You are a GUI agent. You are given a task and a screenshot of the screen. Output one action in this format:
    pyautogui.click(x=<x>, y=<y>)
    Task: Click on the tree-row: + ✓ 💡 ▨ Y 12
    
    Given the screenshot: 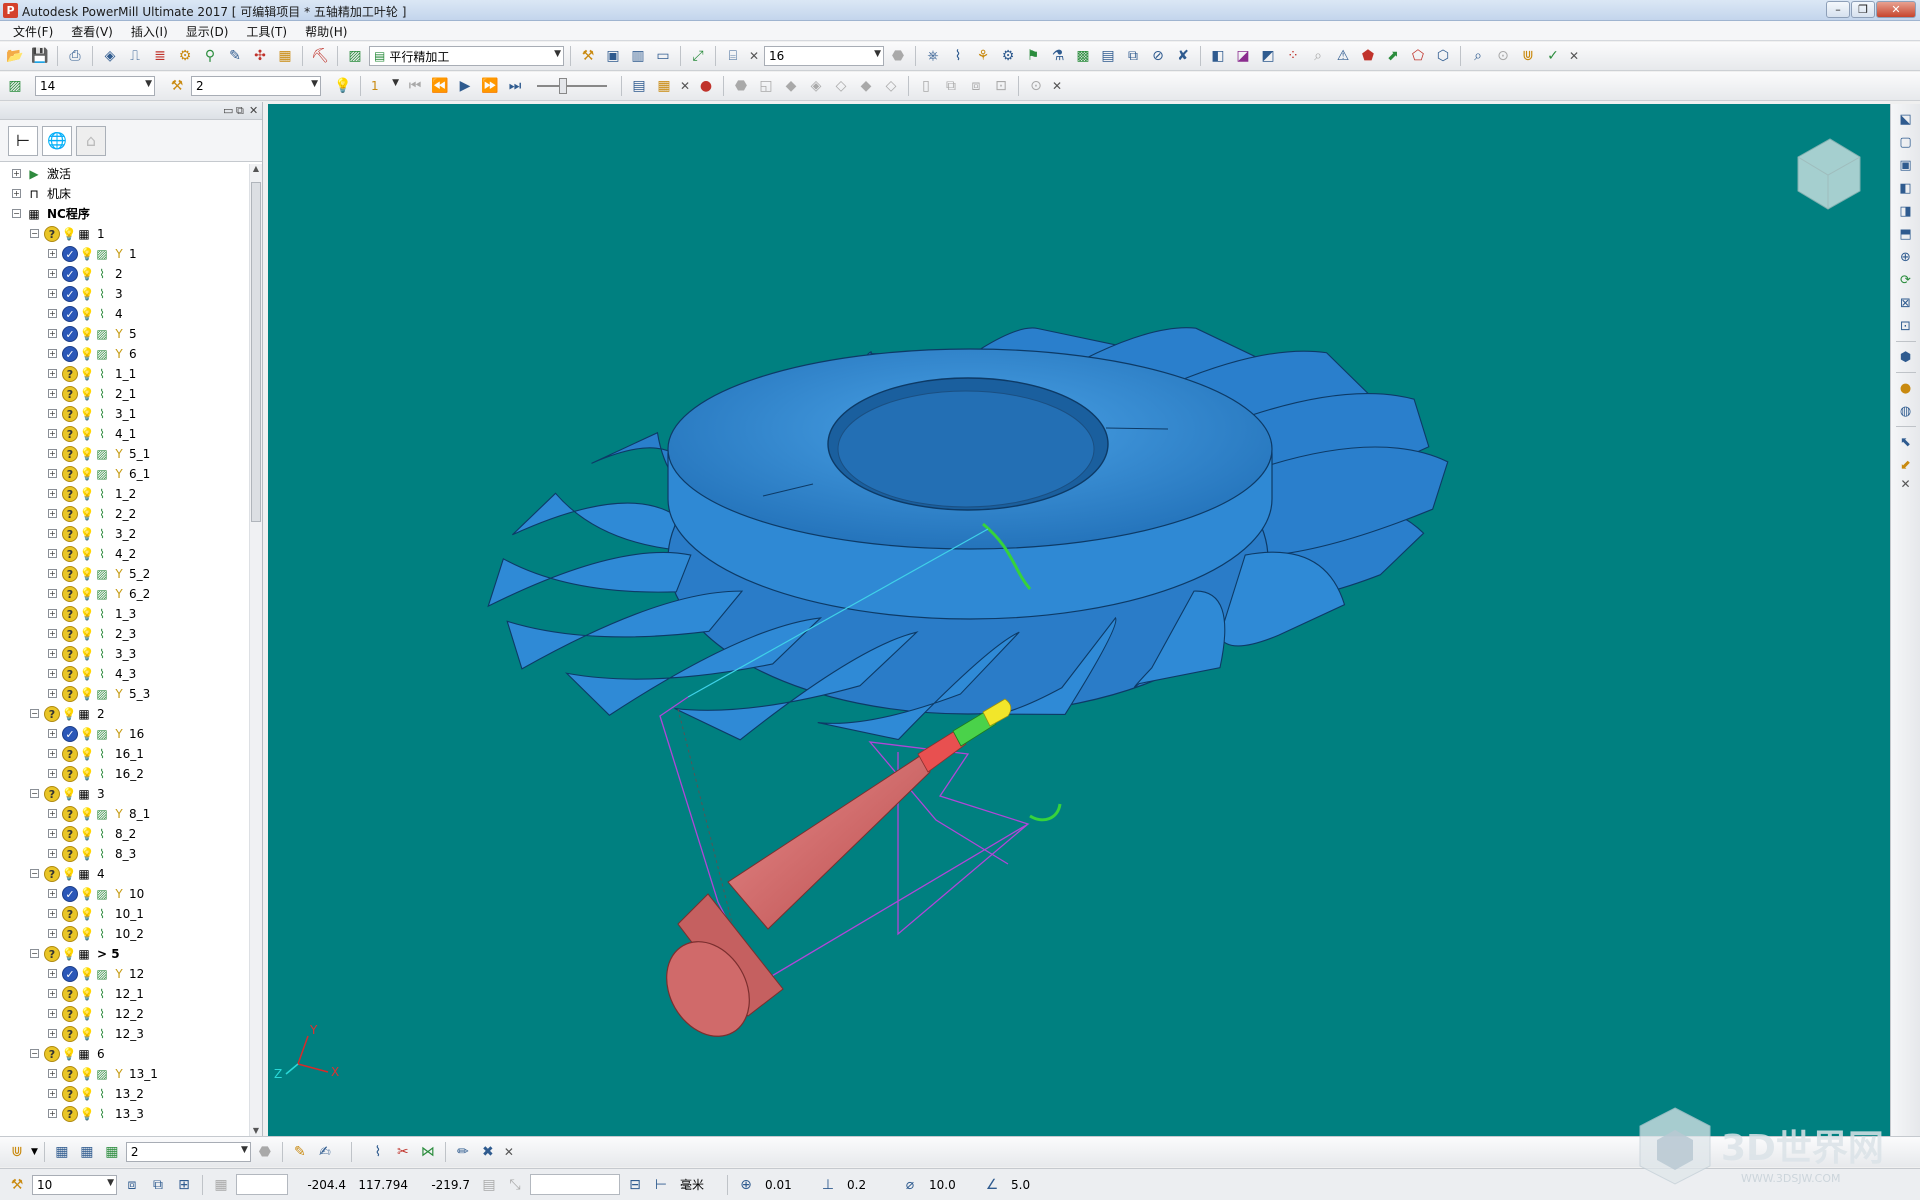 What is the action you would take?
    pyautogui.click(x=124, y=974)
    